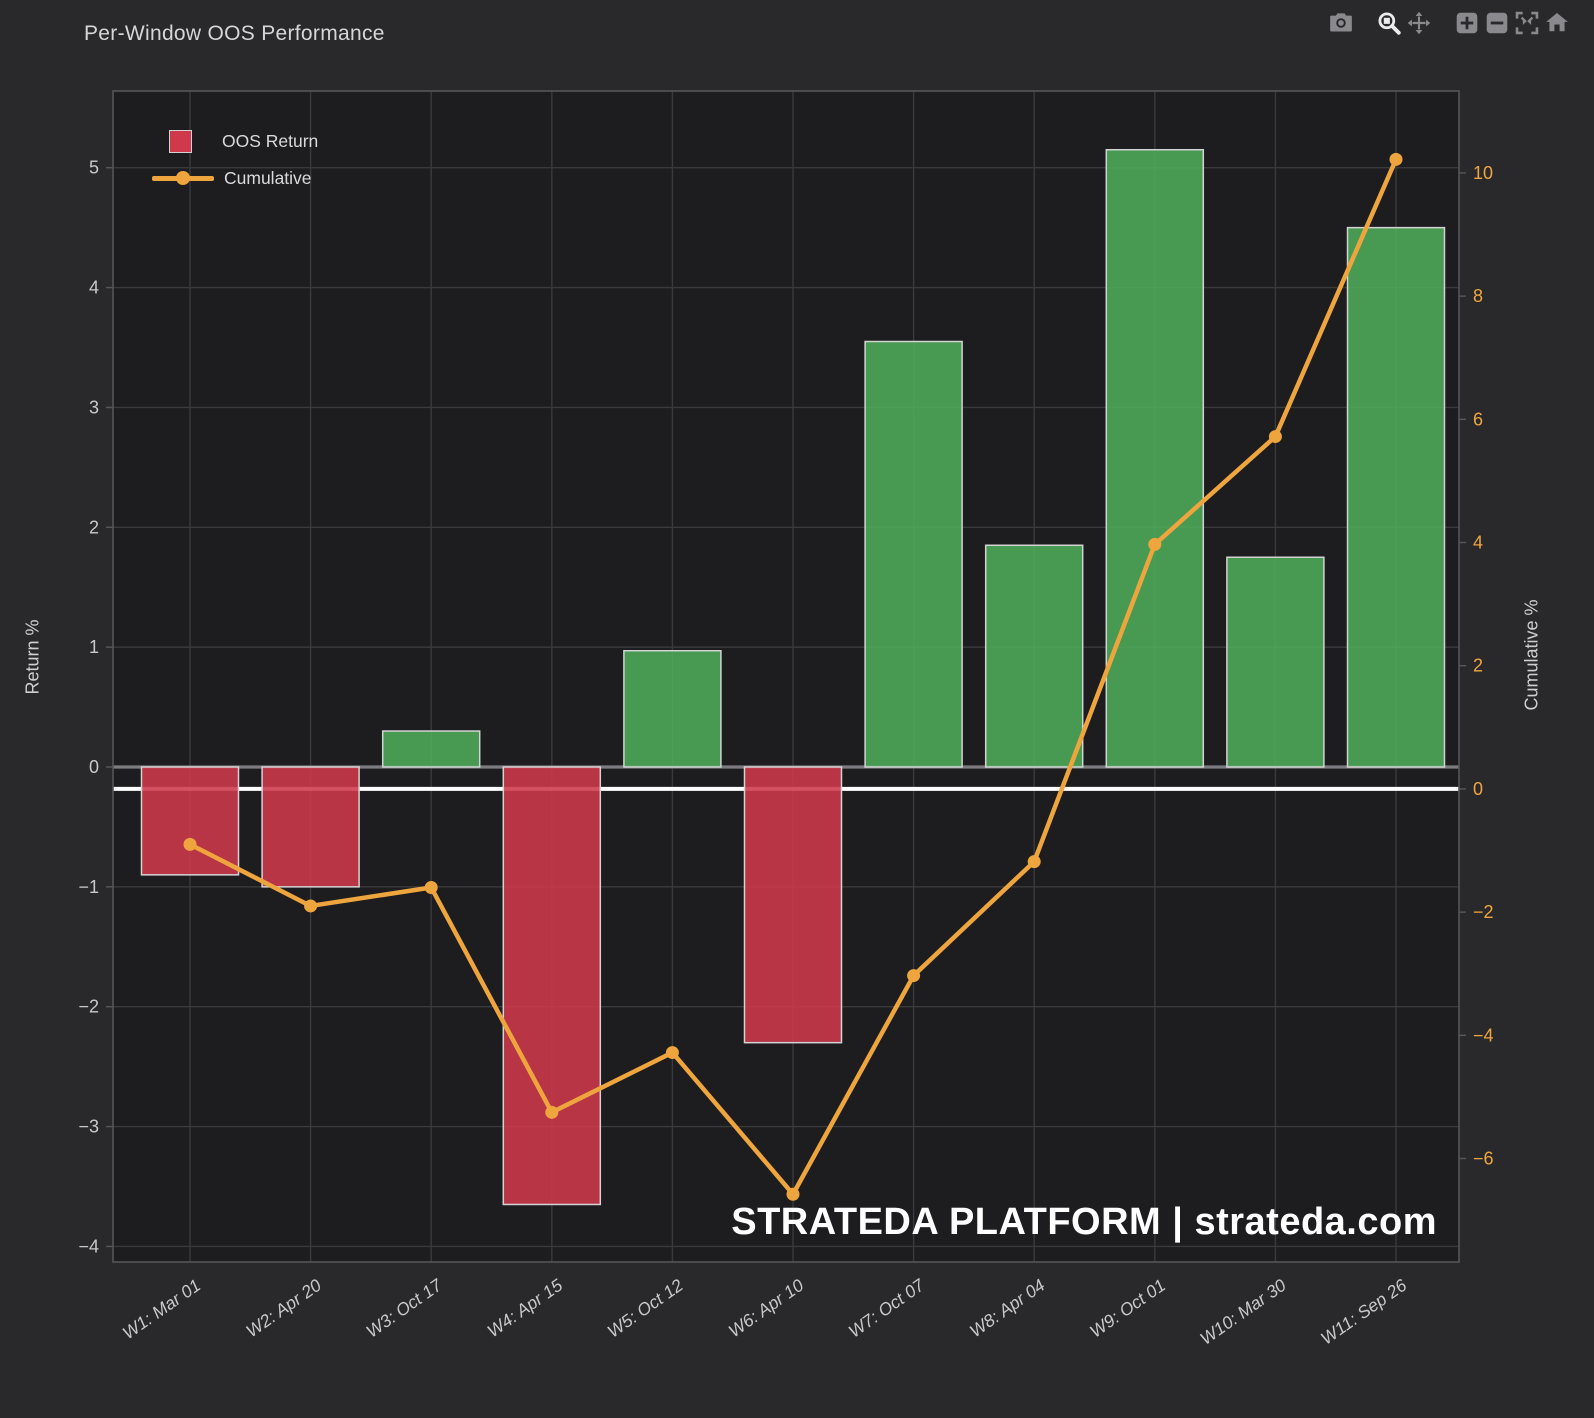  What do you see at coordinates (1483, 1159) in the screenshot?
I see `right-axis-tick-label: −6` at bounding box center [1483, 1159].